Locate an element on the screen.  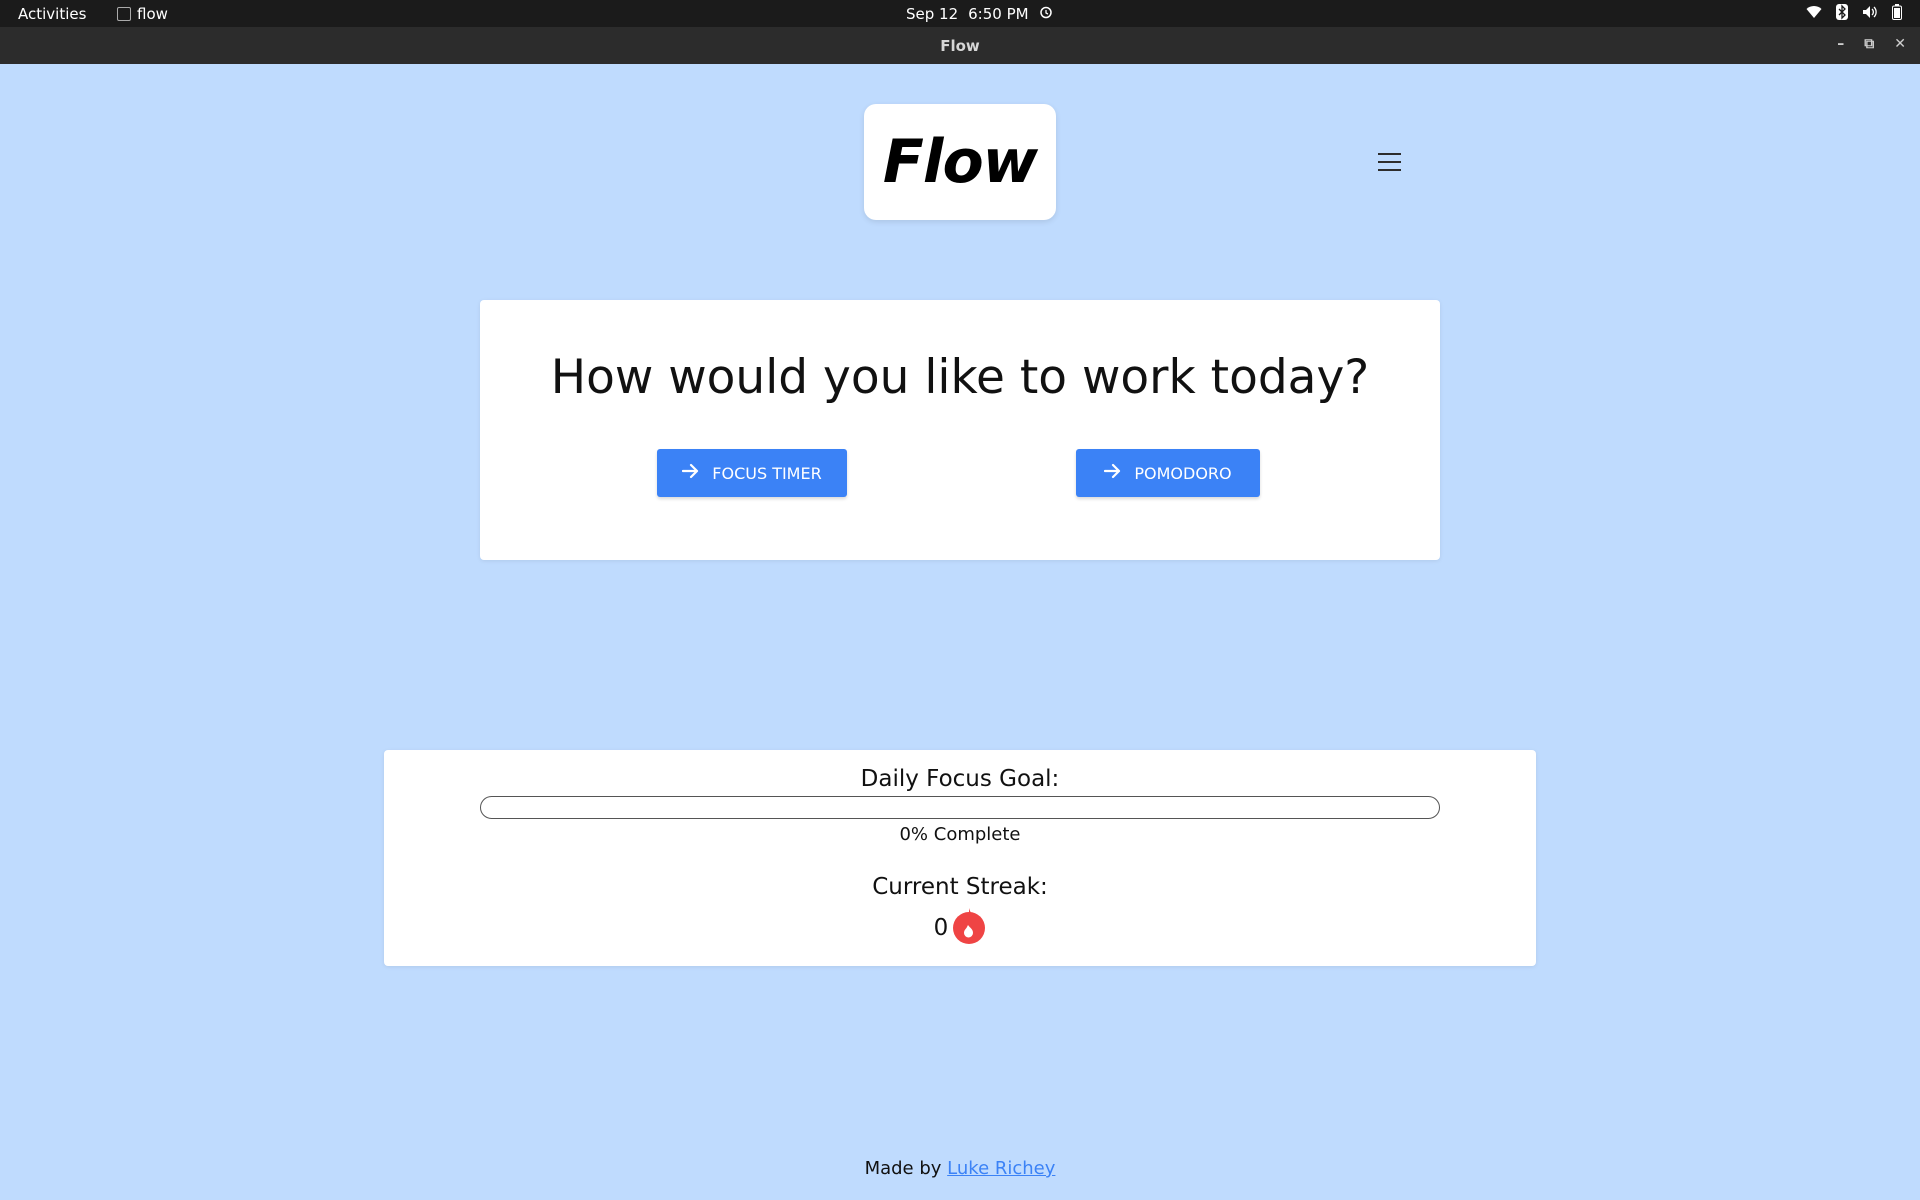
clock-time: 6:50 PM is located at coordinates (998, 14).